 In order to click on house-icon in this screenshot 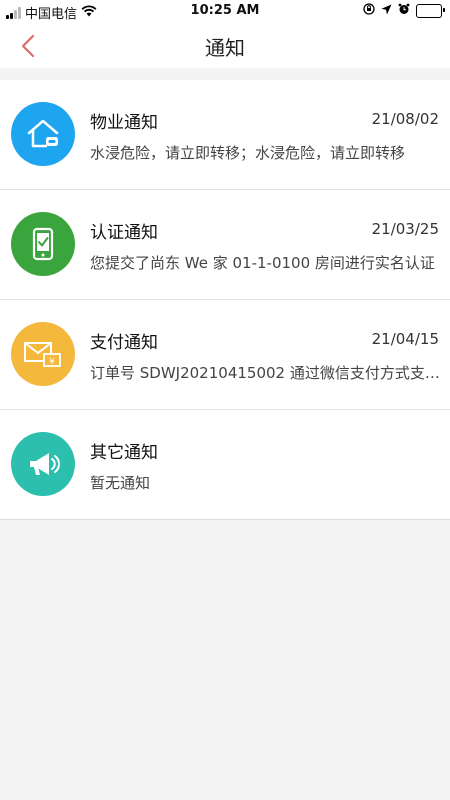, I will do `click(43, 134)`.